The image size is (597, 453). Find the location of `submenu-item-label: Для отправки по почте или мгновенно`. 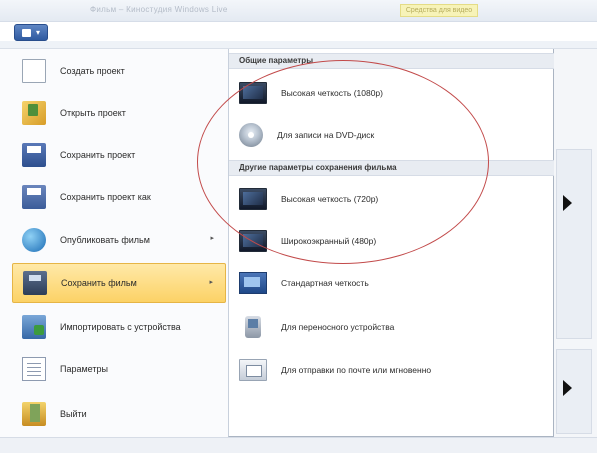

submenu-item-label: Для отправки по почте или мгновенно is located at coordinates (356, 370).